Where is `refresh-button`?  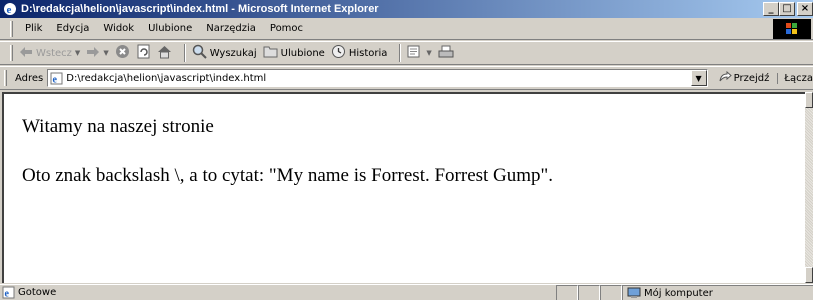 refresh-button is located at coordinates (143, 53).